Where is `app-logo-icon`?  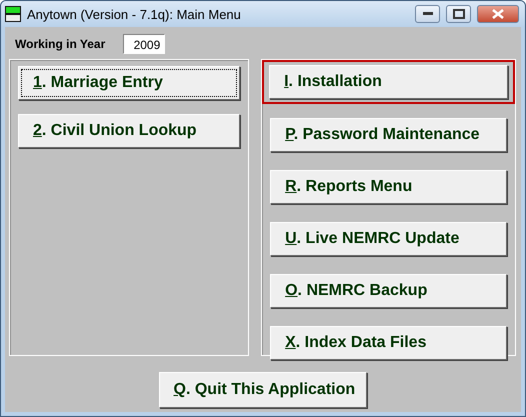
app-logo-icon is located at coordinates (13, 14).